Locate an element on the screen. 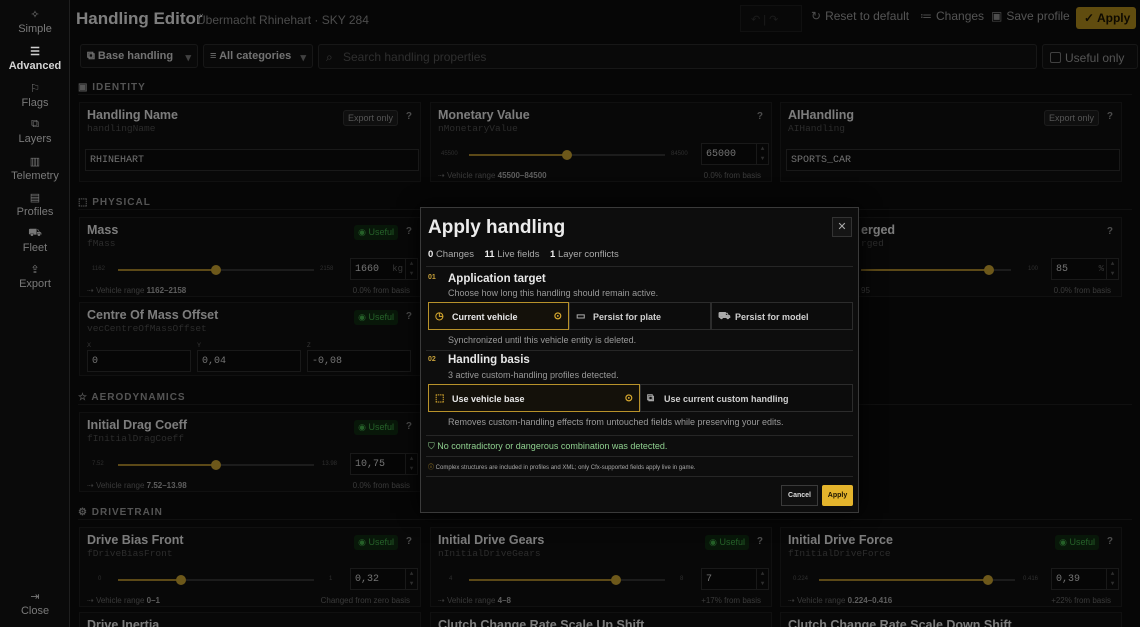 Image resolution: width=1140 pixels, height=627 pixels. sidebar-item-label: Profiles is located at coordinates (35, 212).